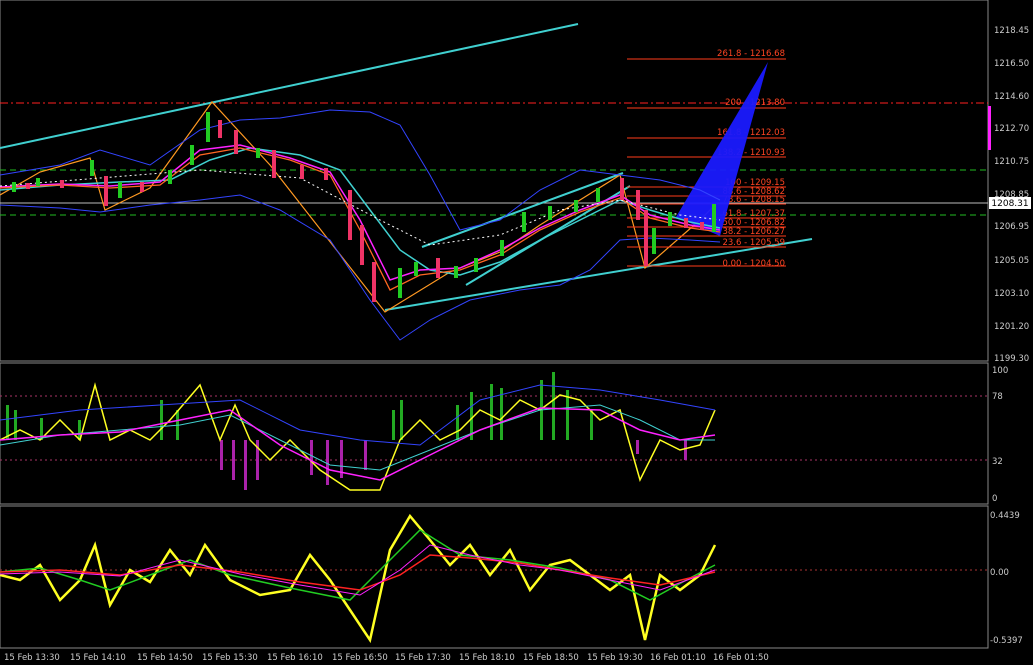 This screenshot has width=1033, height=665. What do you see at coordinates (741, 658) in the screenshot?
I see `time-axis-label: 16 Feb 01:50` at bounding box center [741, 658].